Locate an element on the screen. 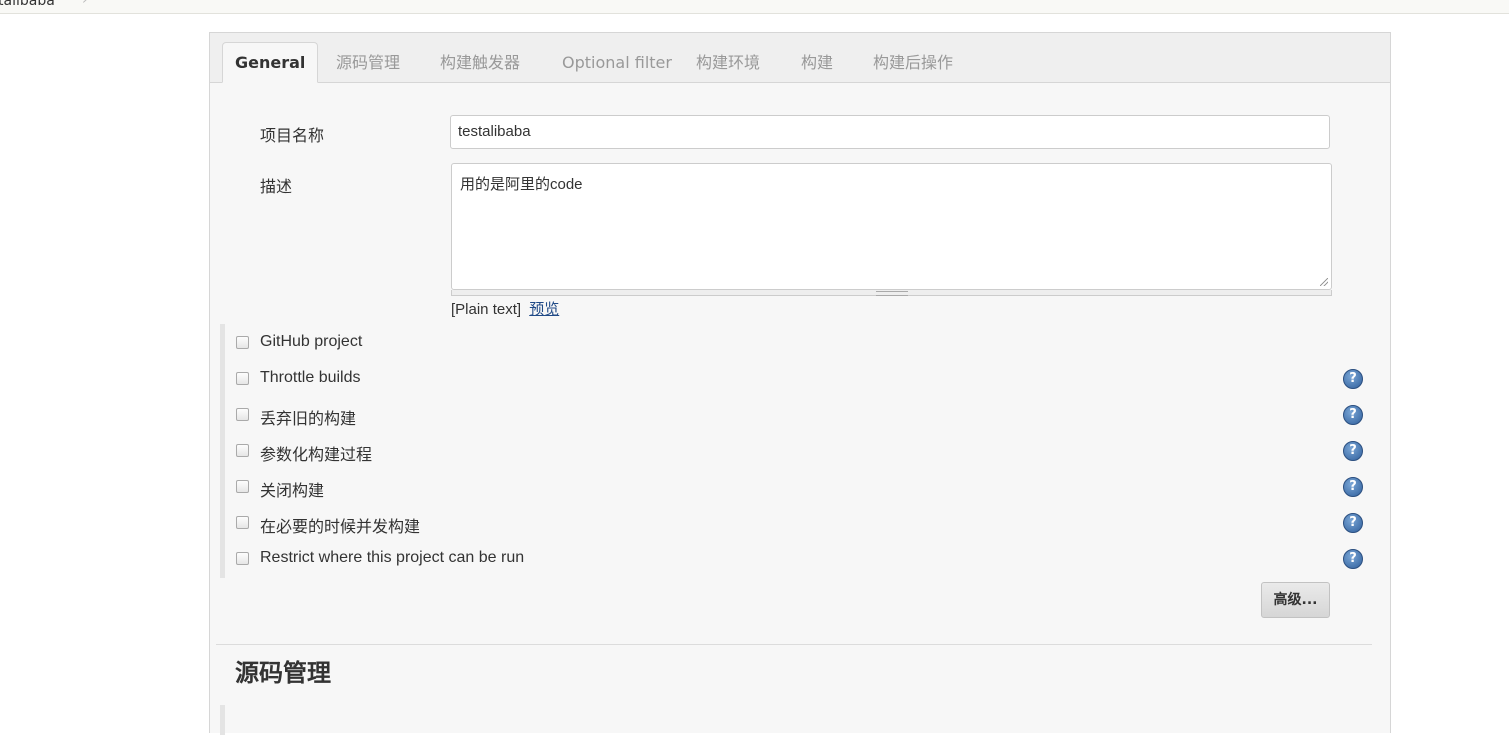 This screenshot has height=735, width=1509. section-divider is located at coordinates (794, 644).